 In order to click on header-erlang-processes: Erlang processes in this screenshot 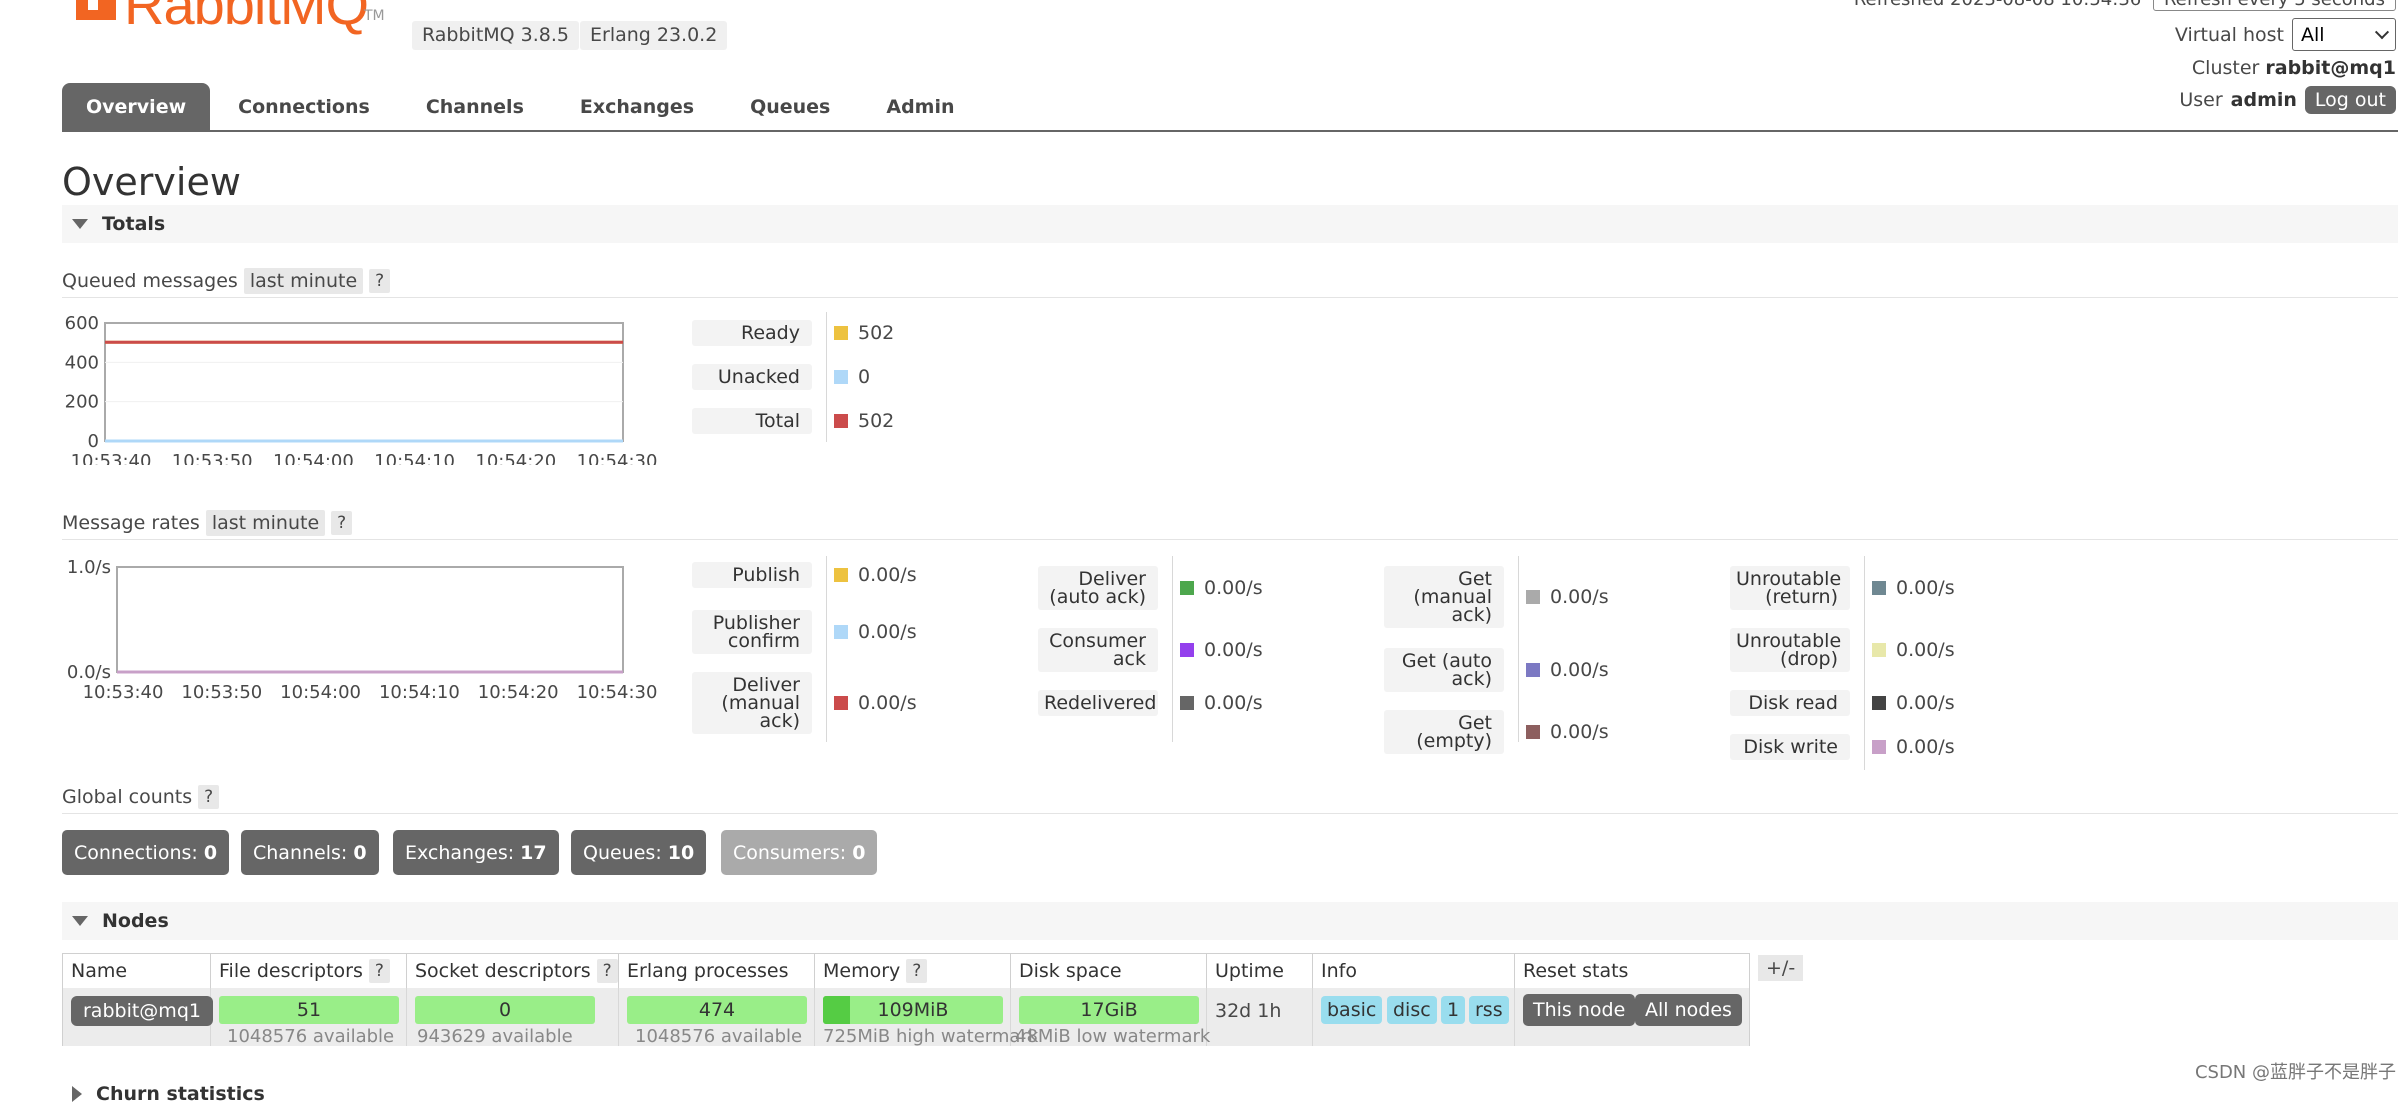, I will do `click(717, 971)`.